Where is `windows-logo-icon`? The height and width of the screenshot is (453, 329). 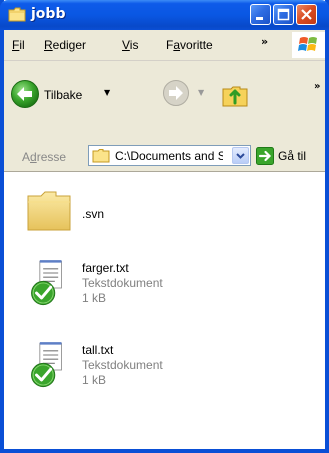
windows-logo-icon is located at coordinates (308, 45).